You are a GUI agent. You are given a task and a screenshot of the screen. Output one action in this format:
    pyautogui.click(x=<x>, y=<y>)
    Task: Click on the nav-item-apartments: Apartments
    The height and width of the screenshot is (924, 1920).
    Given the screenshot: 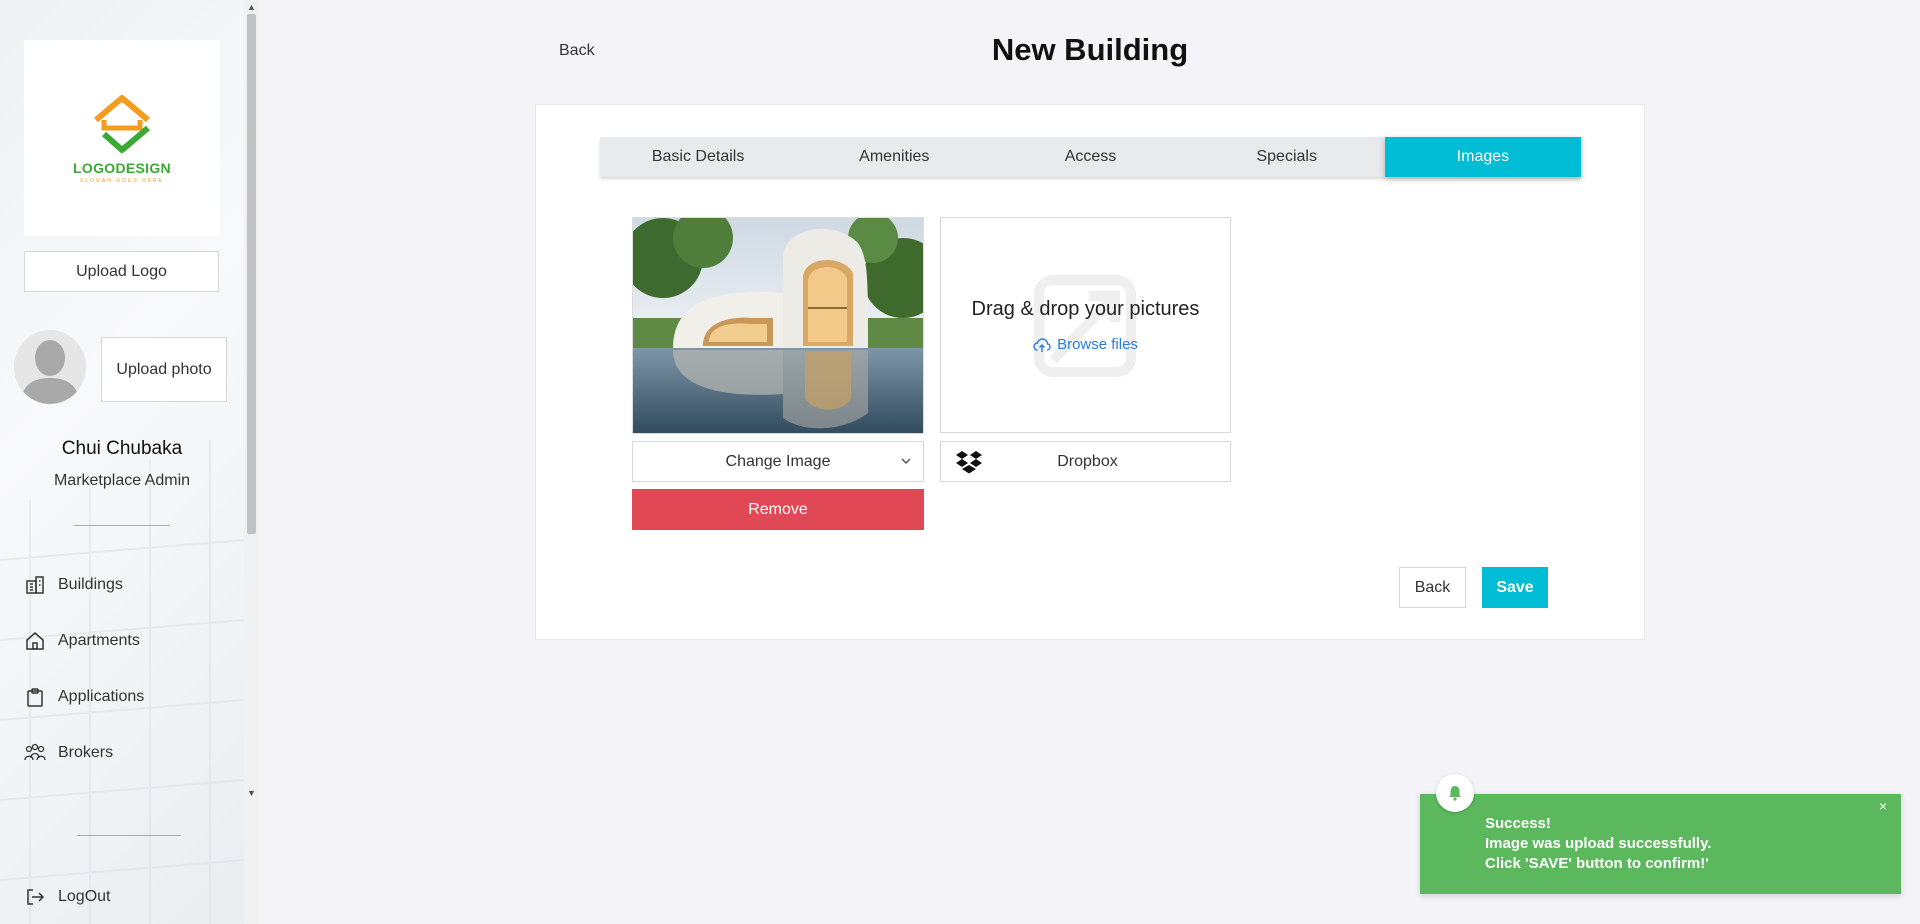 What is the action you would take?
    pyautogui.click(x=82, y=641)
    